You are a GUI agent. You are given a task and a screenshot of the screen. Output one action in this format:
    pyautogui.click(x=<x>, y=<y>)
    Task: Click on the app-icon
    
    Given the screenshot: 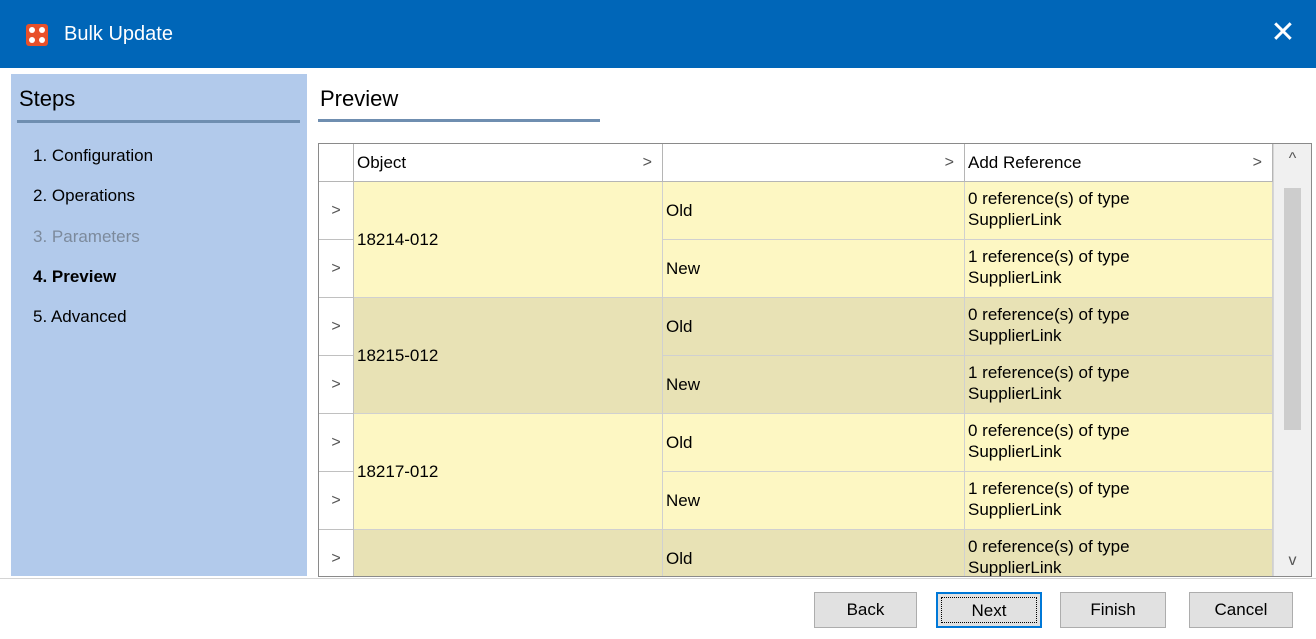 What is the action you would take?
    pyautogui.click(x=37, y=35)
    